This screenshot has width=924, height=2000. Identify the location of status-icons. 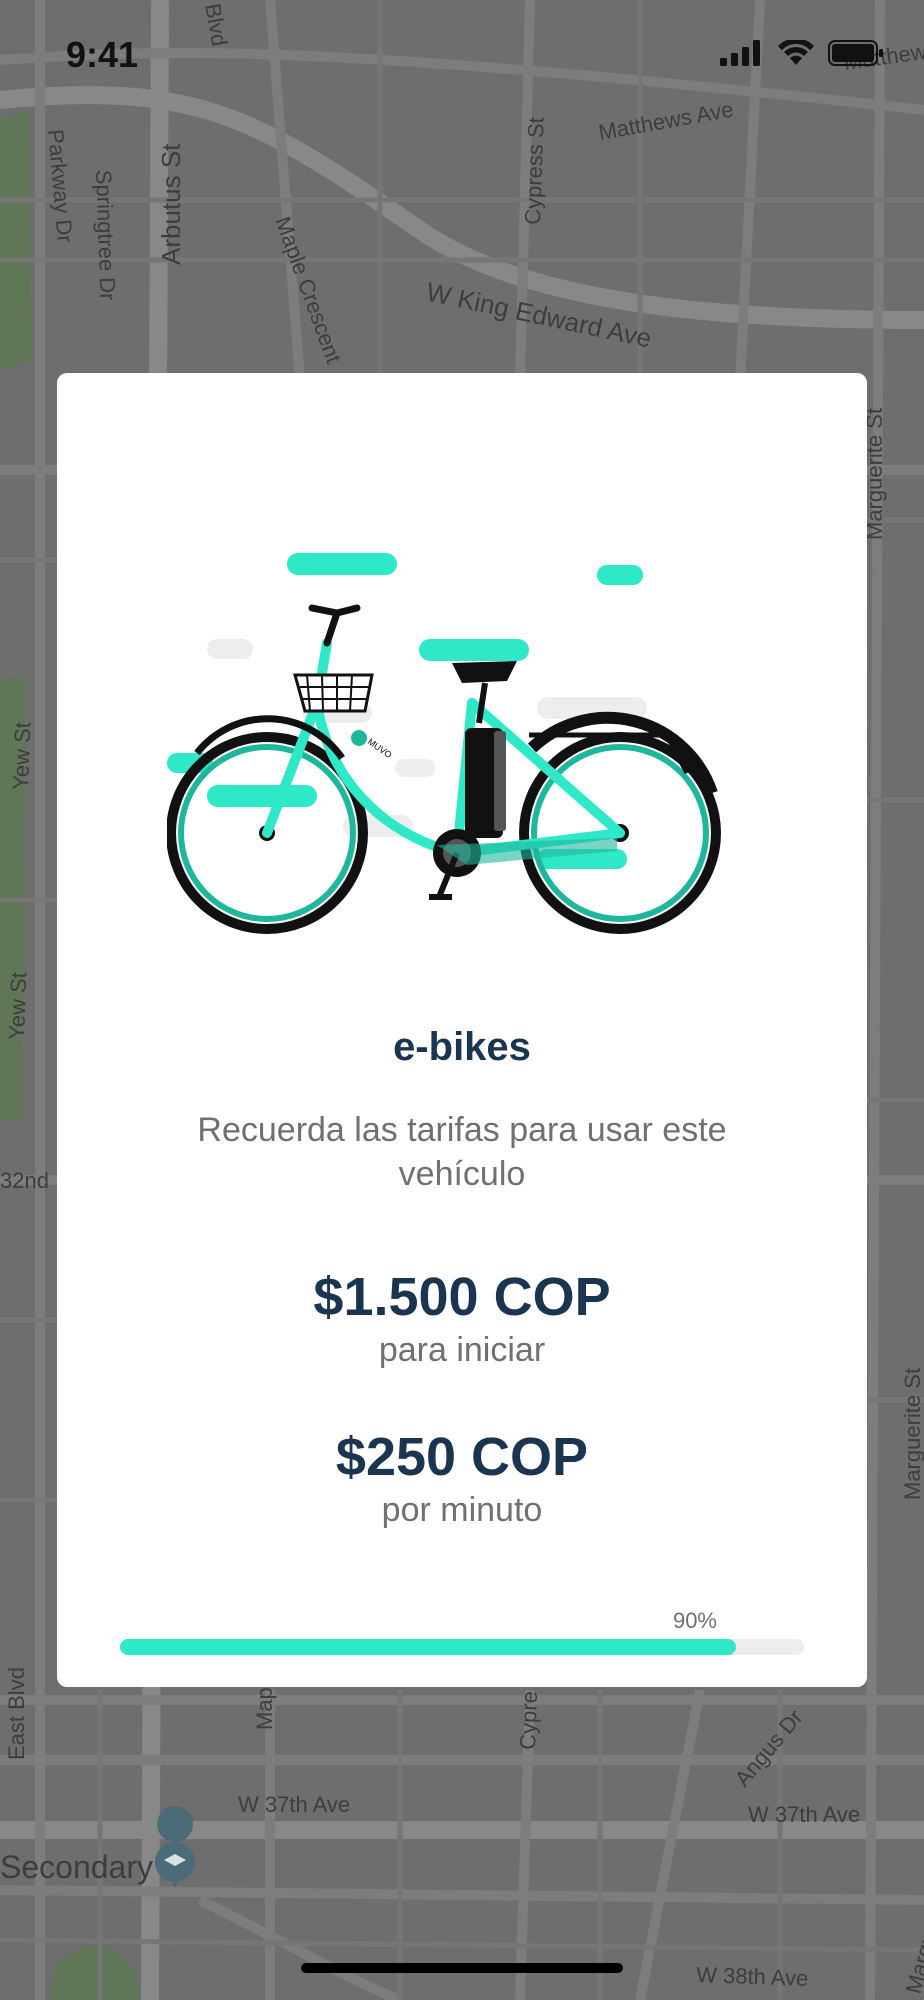
(802, 53).